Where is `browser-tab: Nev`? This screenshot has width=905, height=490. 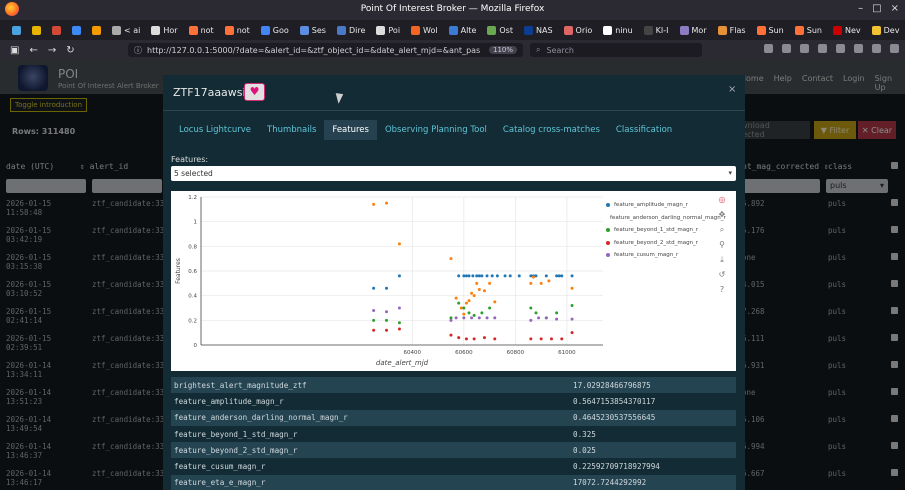
browser-tab: Nev is located at coordinates (847, 30).